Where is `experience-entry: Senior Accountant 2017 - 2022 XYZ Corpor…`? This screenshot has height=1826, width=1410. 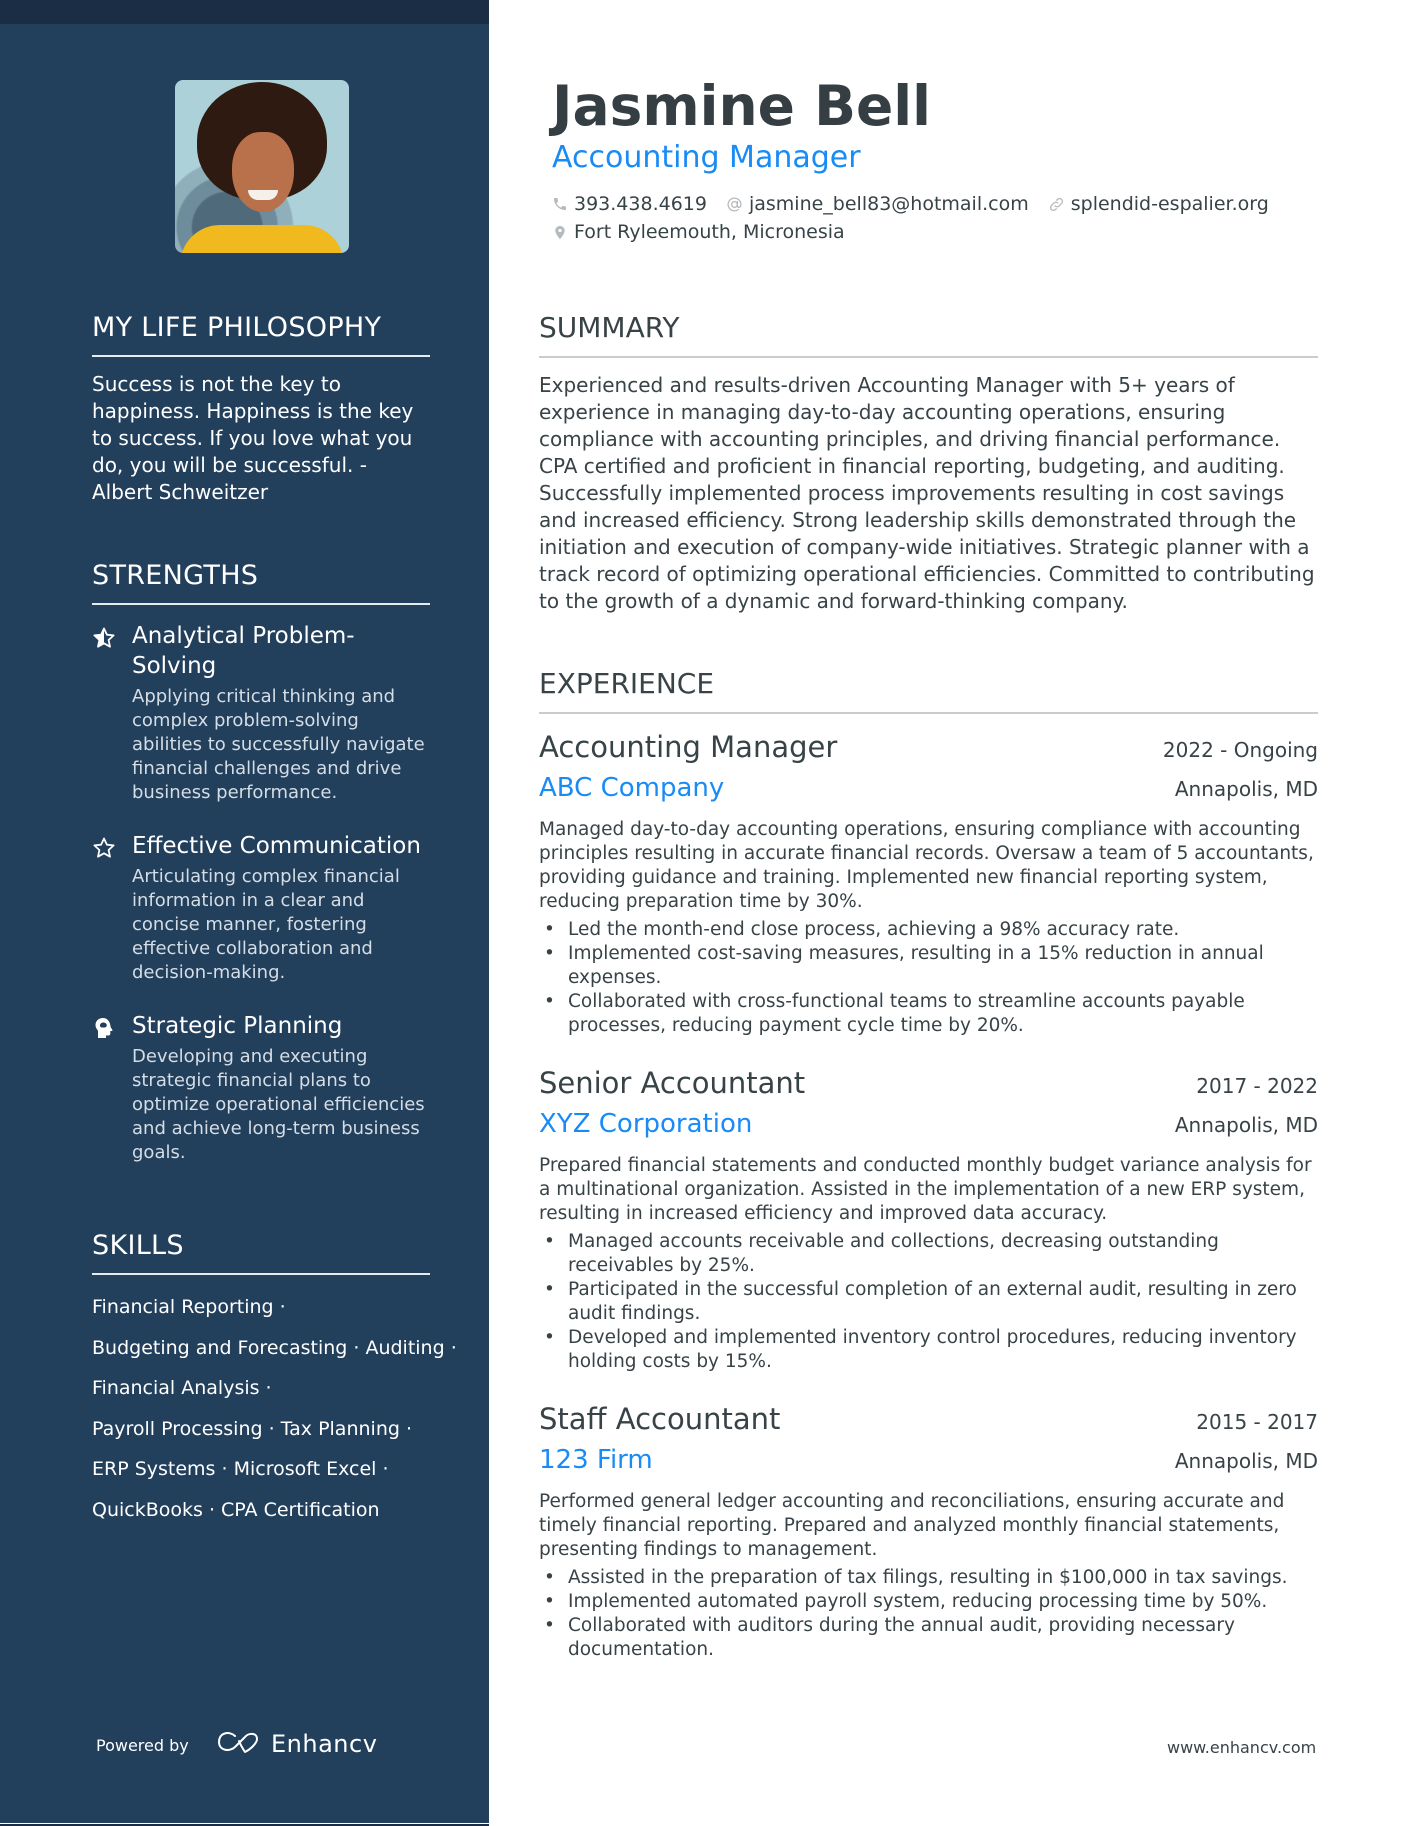
experience-entry: Senior Accountant 2017 - 2022 XYZ Corpor… is located at coordinates (928, 1219).